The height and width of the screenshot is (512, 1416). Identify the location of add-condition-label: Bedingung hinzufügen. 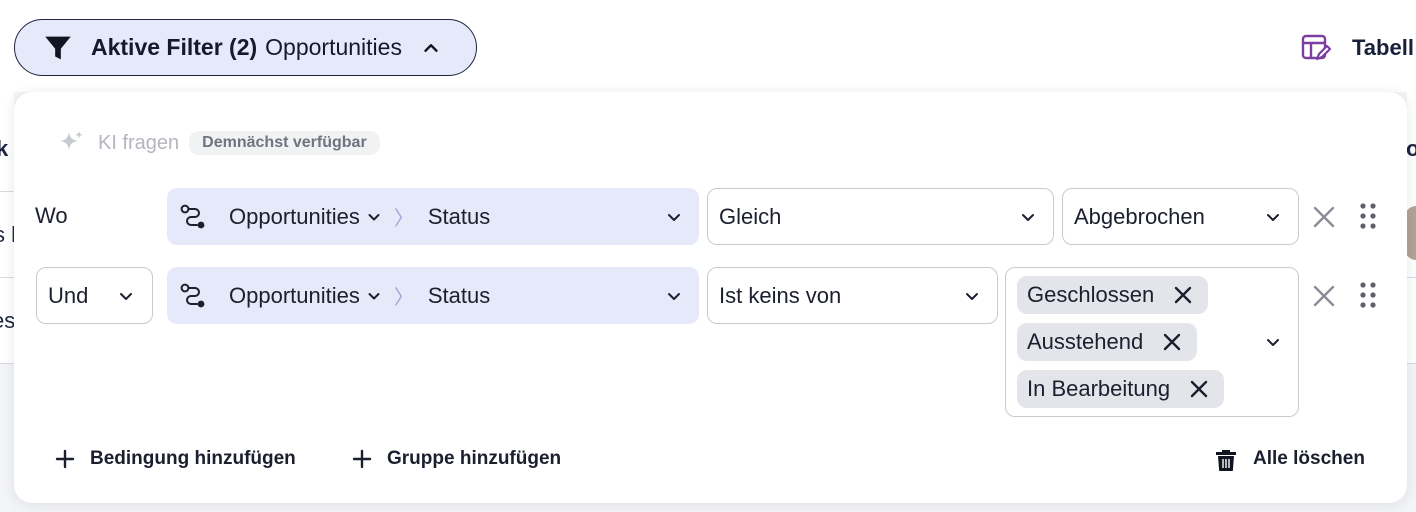
(193, 458).